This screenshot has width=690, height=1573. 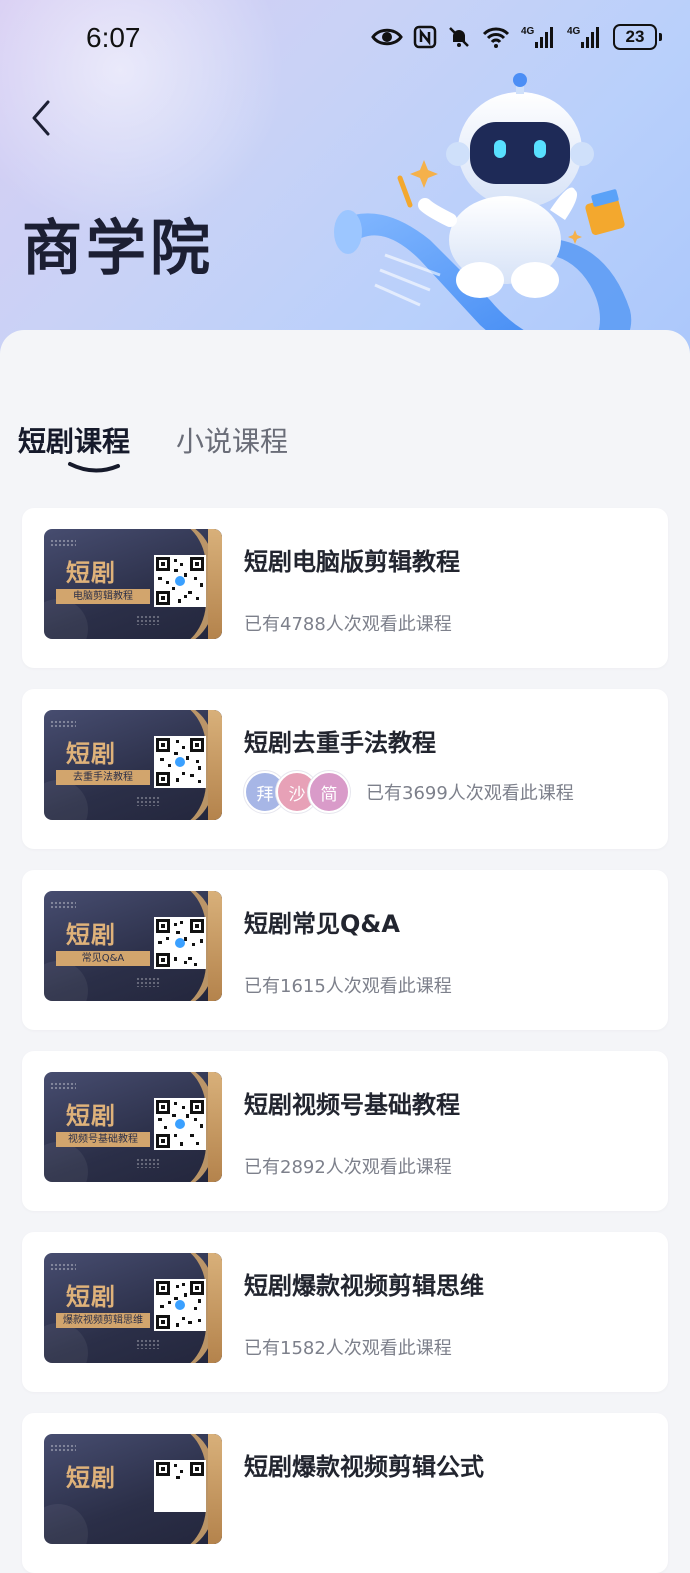 I want to click on viewer-avatars: 拜 沙 简, so click(x=297, y=792).